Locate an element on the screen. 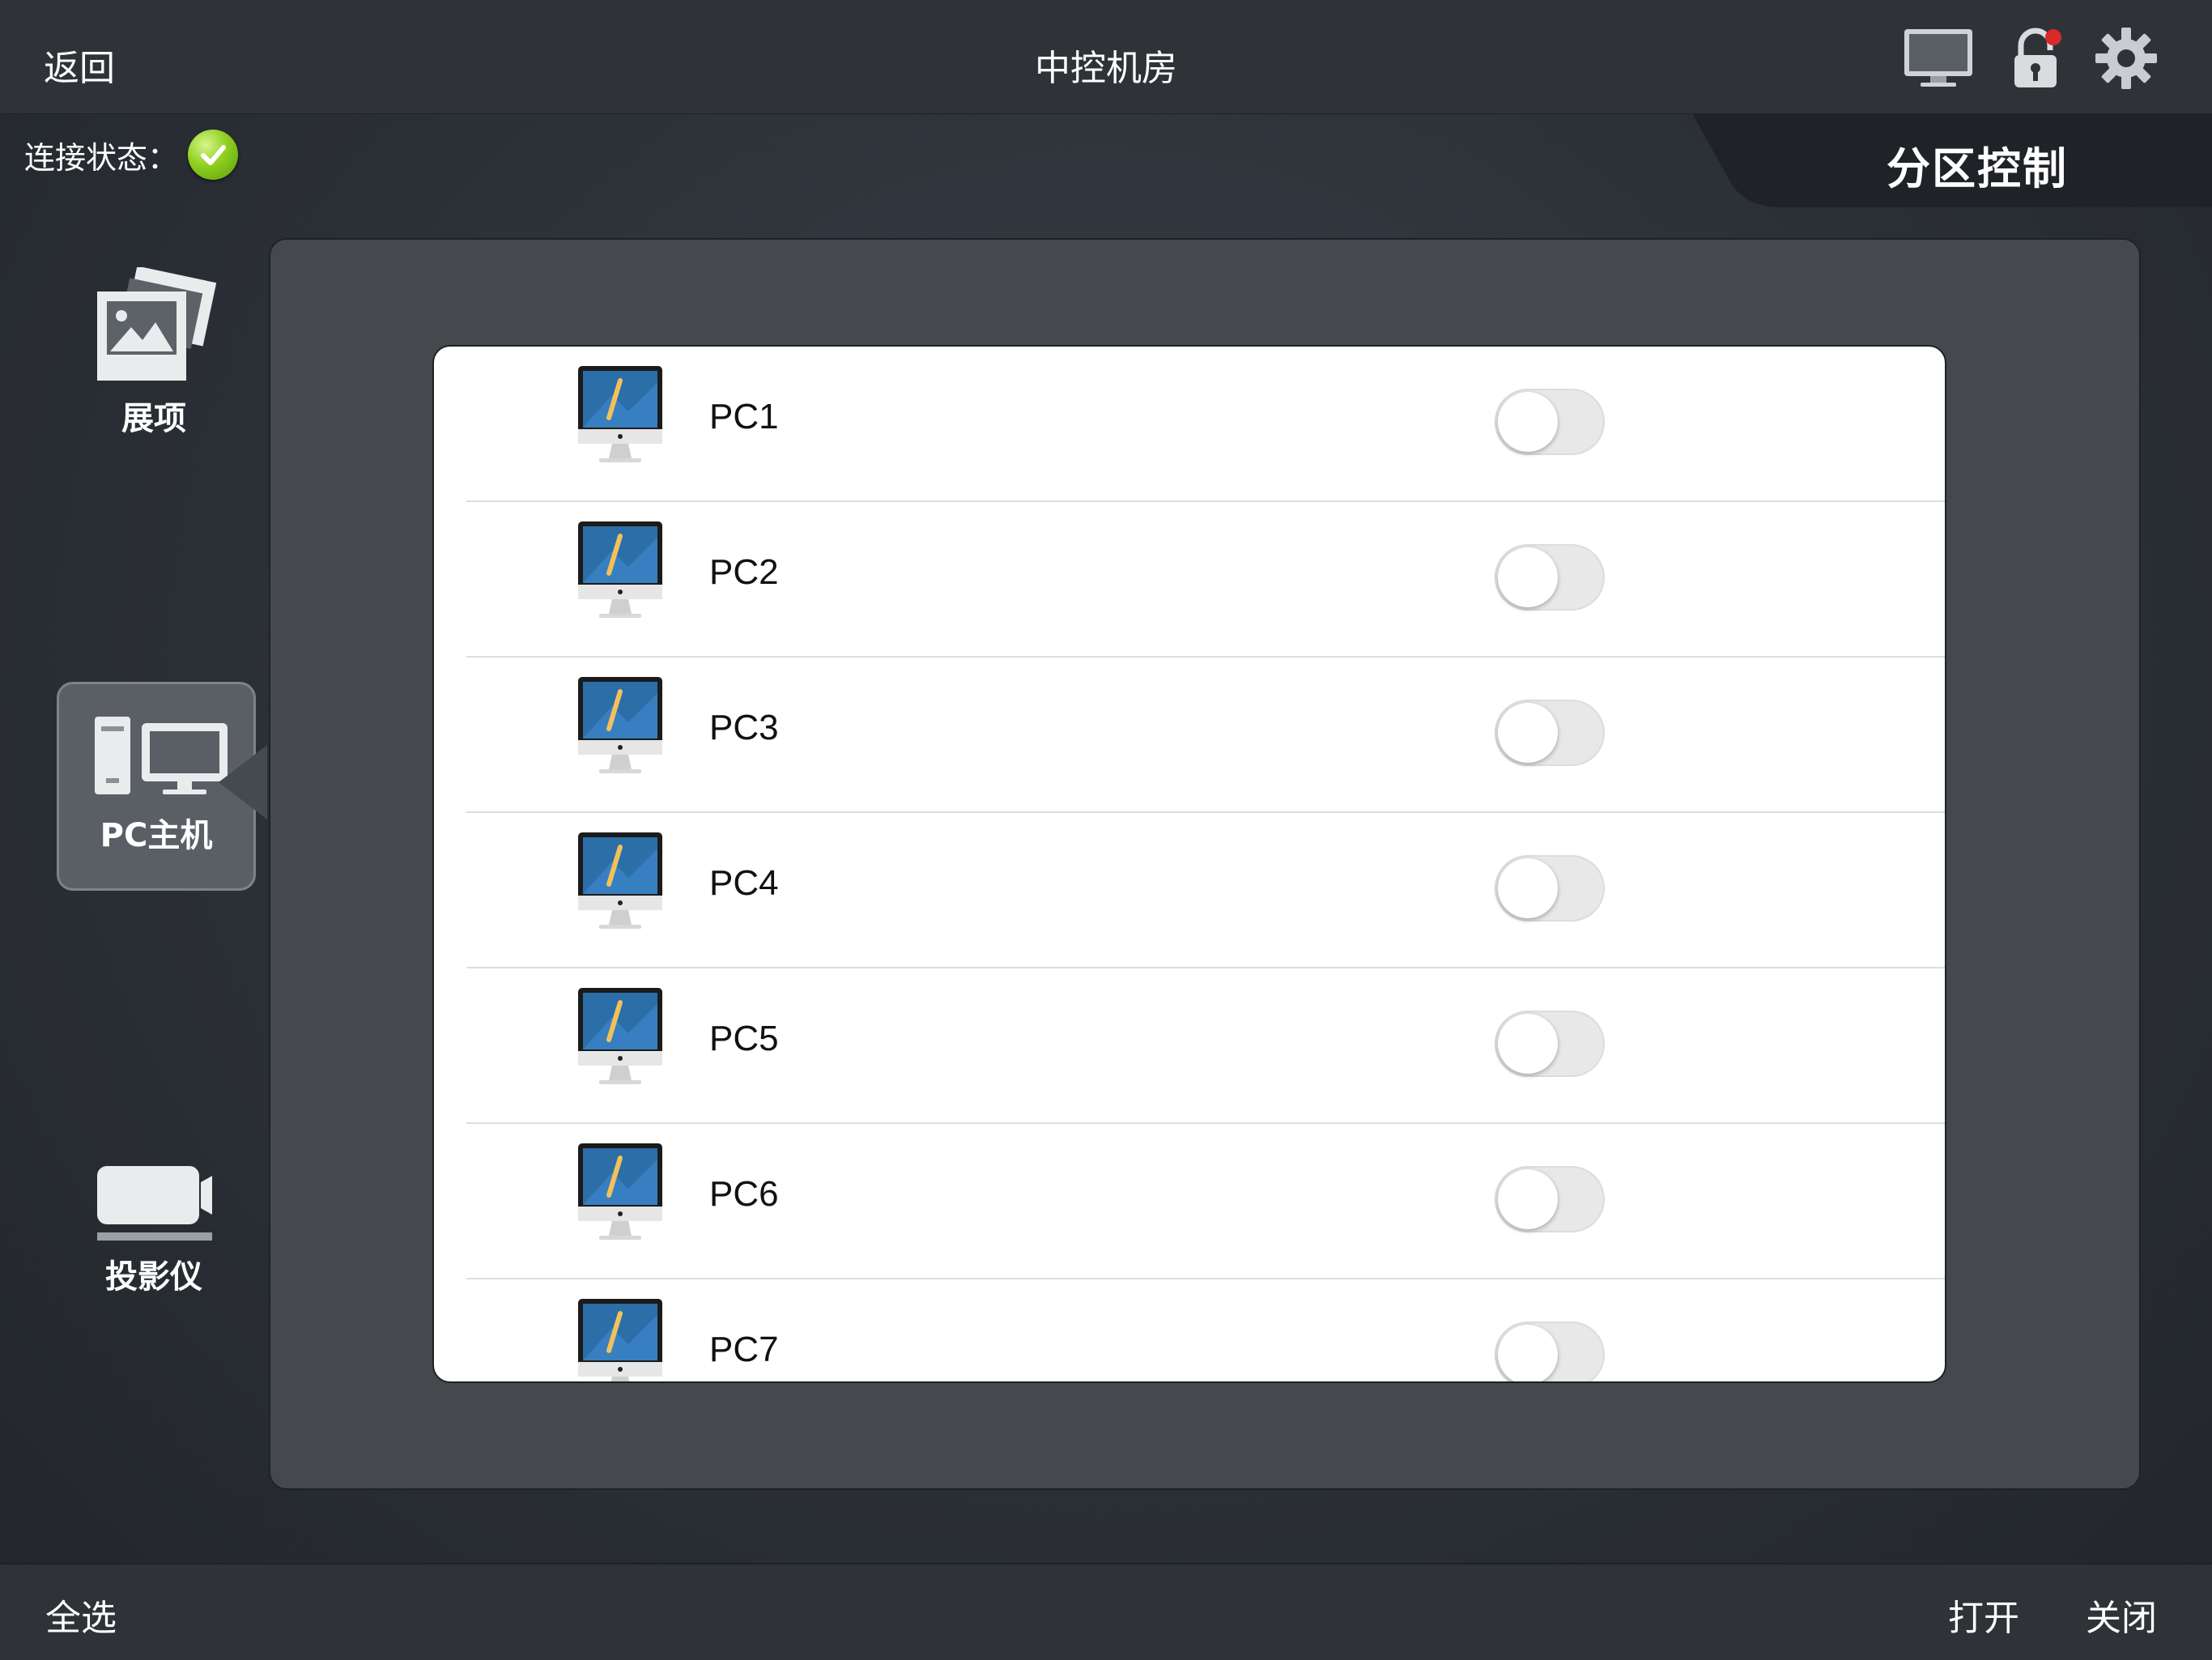  device-row: PC1 is located at coordinates (1189, 424).